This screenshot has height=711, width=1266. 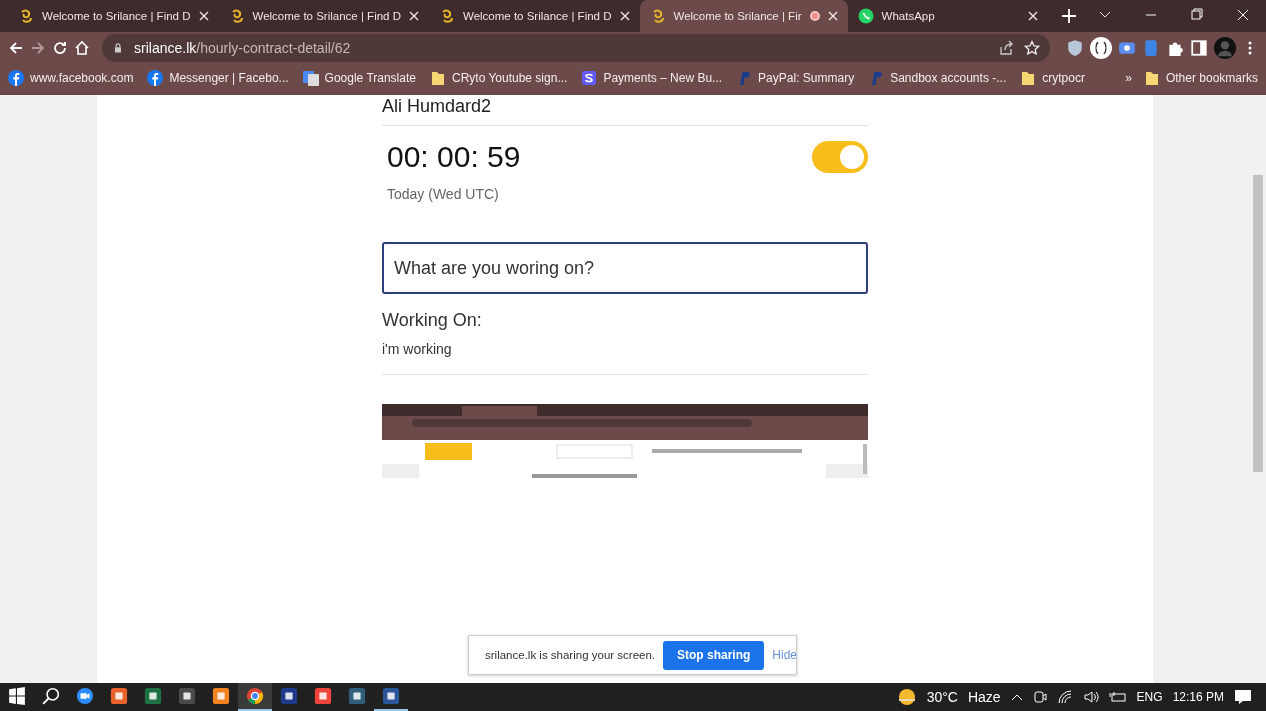 What do you see at coordinates (576, 48) in the screenshot?
I see `address-bar: srilance.lk/hourly-contract-detail/62` at bounding box center [576, 48].